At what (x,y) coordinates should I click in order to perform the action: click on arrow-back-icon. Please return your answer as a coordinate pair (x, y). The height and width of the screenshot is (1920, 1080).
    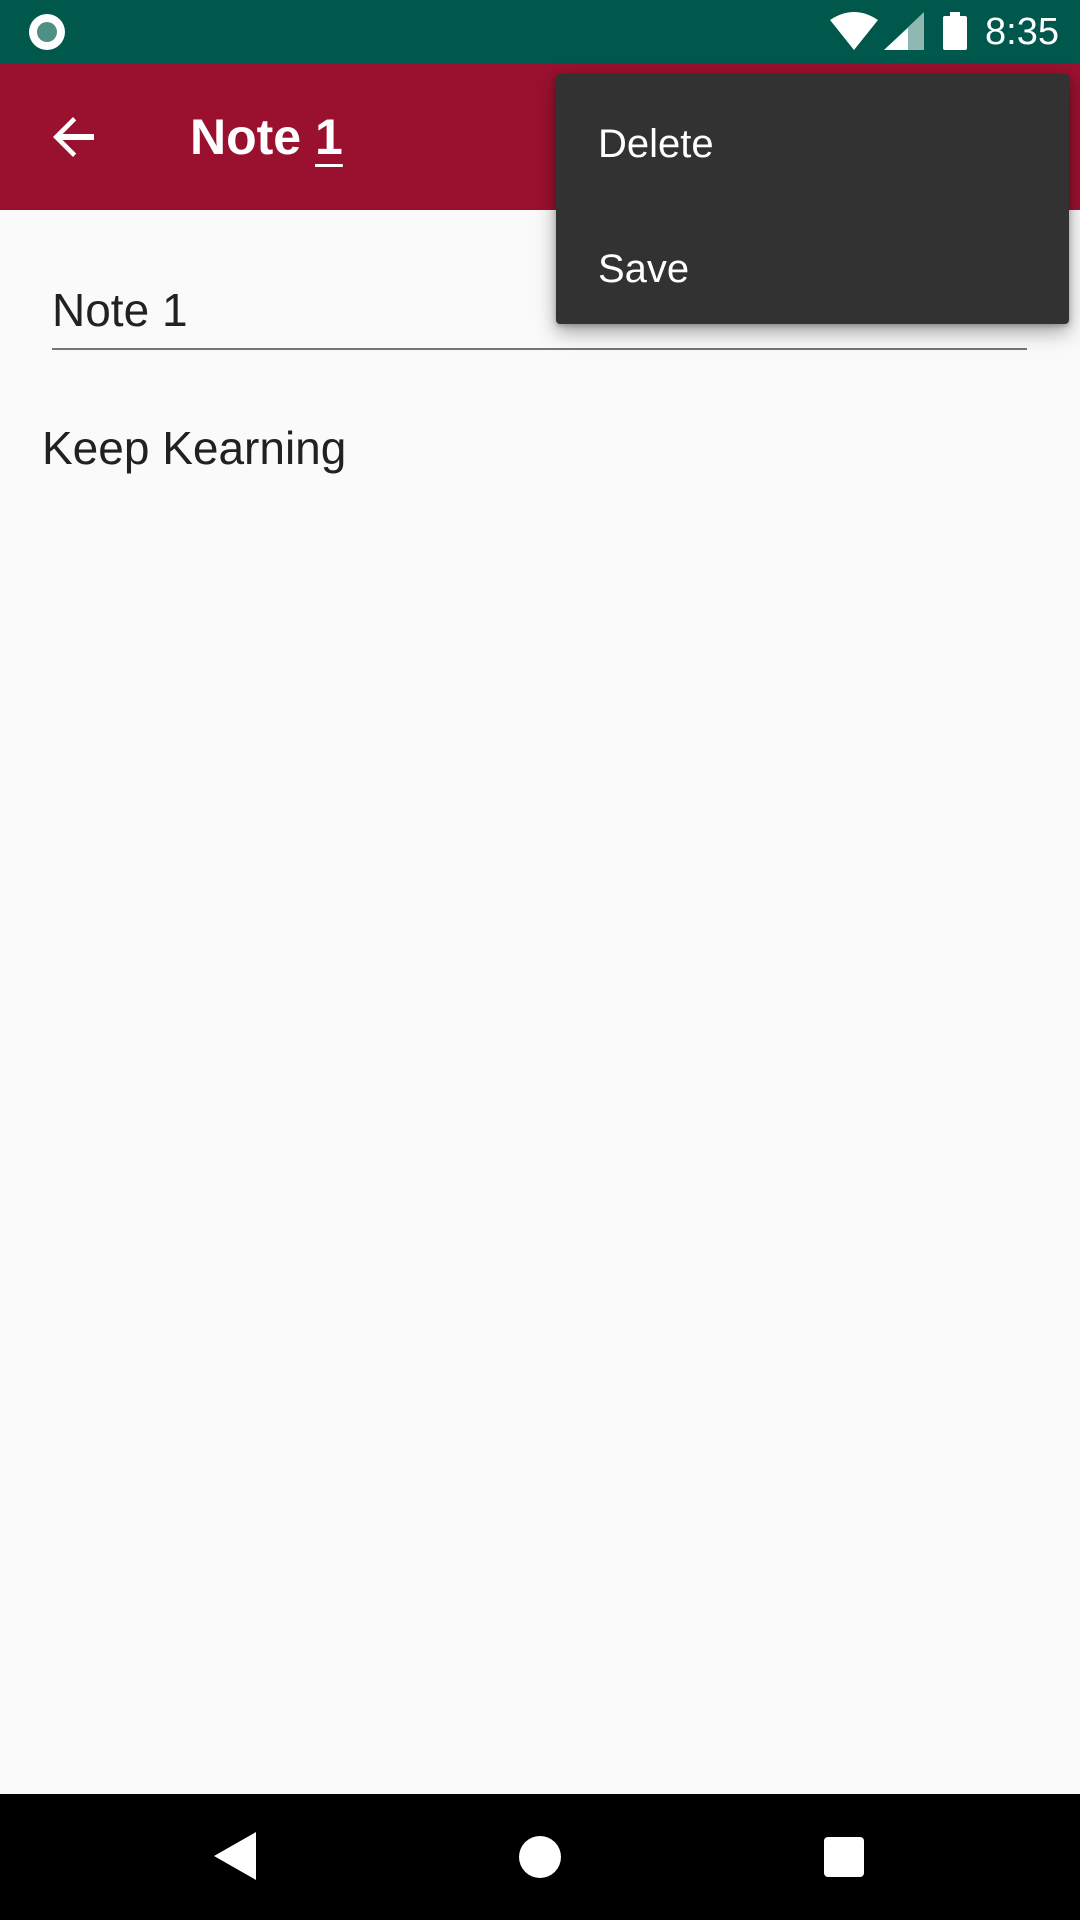
    Looking at the image, I should click on (73, 137).